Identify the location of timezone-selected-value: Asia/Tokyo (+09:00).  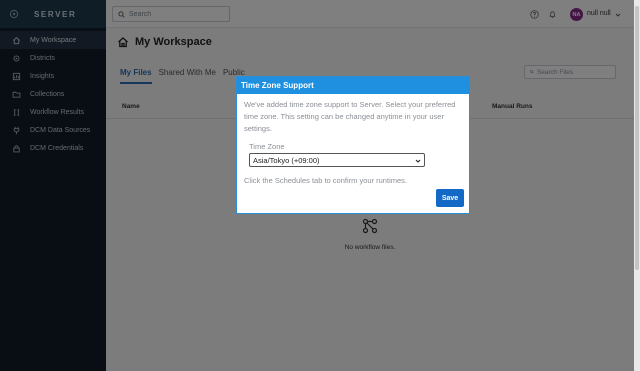
(286, 160).